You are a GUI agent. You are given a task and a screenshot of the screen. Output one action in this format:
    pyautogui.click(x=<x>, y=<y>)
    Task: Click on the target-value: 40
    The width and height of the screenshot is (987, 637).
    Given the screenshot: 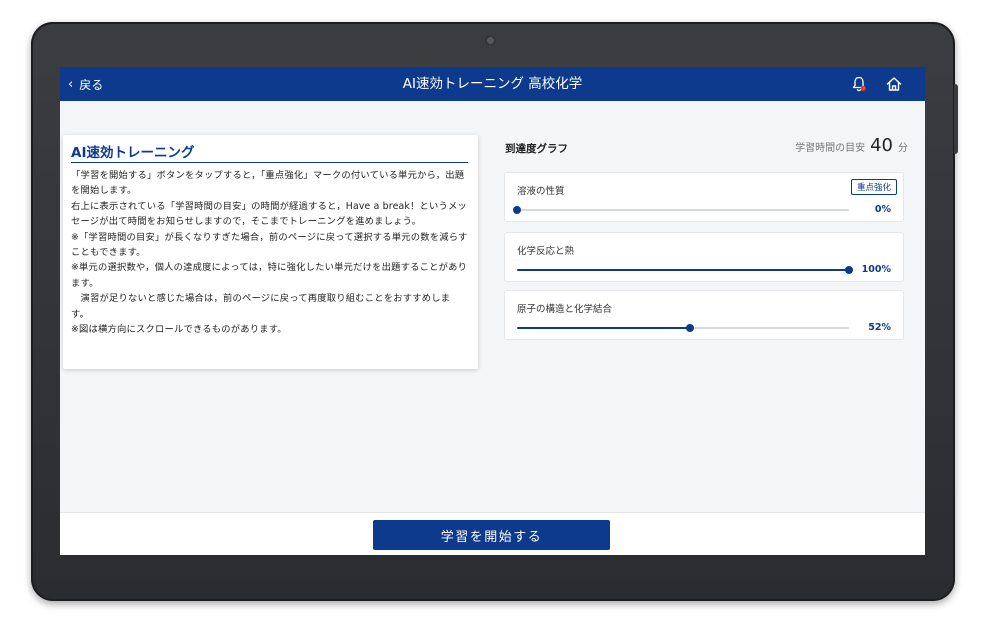 What is the action you would take?
    pyautogui.click(x=881, y=145)
    